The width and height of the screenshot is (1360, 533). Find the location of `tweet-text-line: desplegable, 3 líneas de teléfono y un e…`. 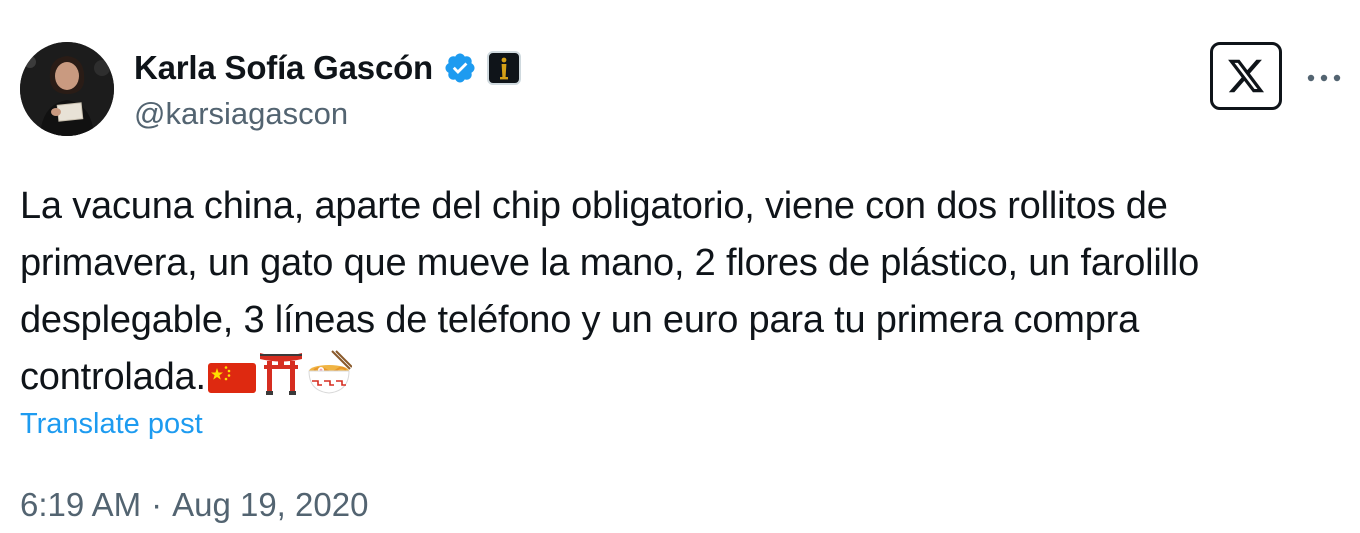

tweet-text-line: desplegable, 3 líneas de teléfono y un e… is located at coordinates (580, 320).